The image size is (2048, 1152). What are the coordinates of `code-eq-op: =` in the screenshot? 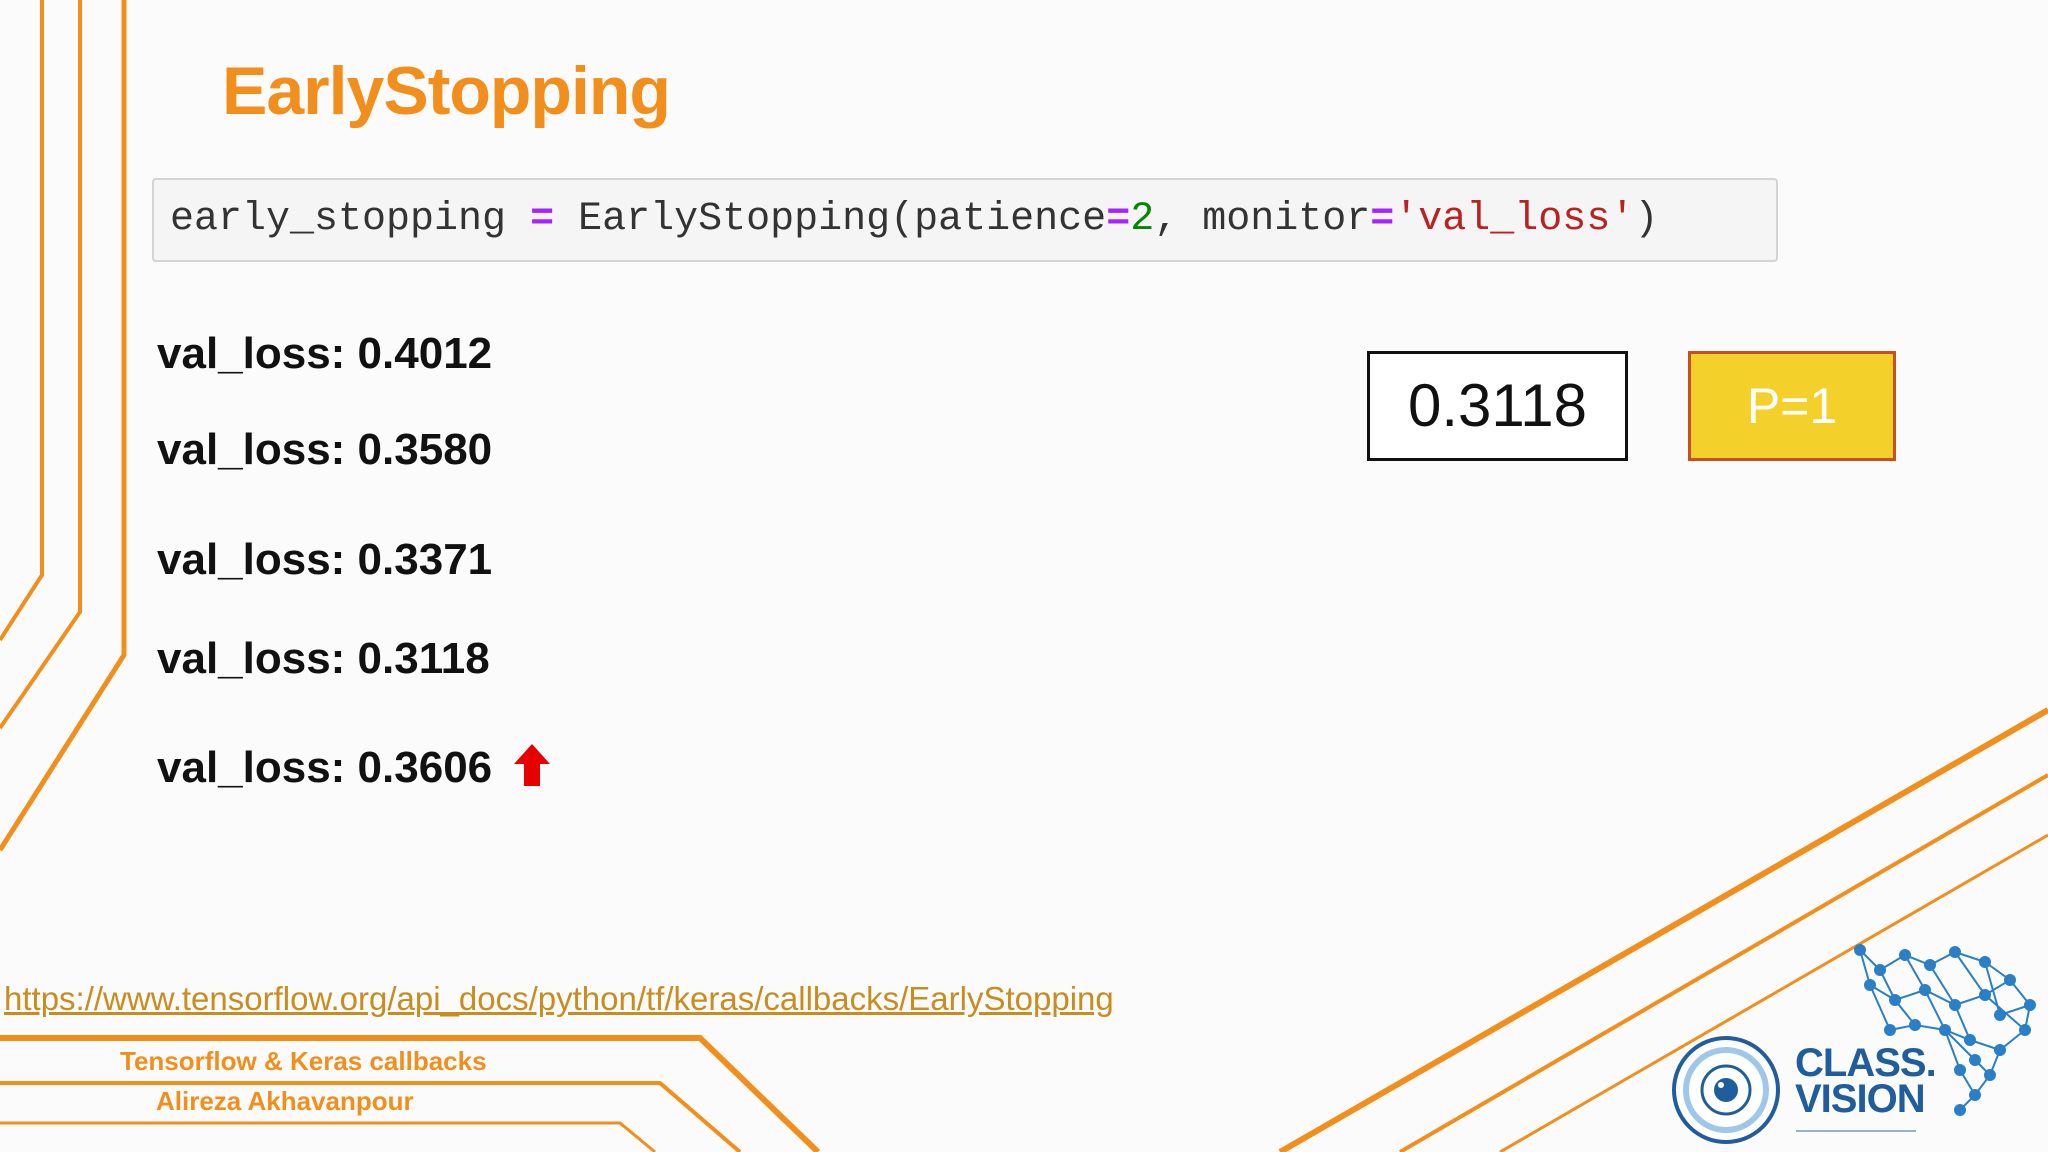 It's located at (1118, 219).